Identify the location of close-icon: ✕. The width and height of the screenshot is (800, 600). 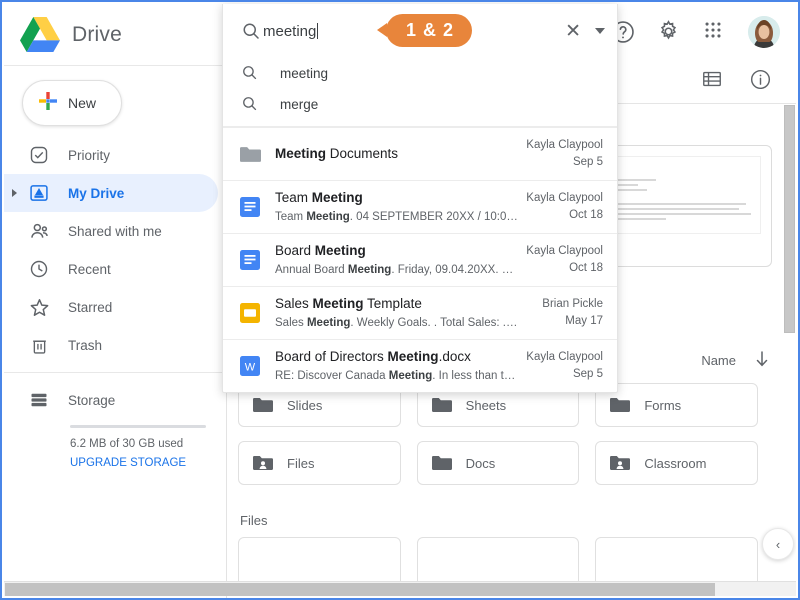
(573, 31).